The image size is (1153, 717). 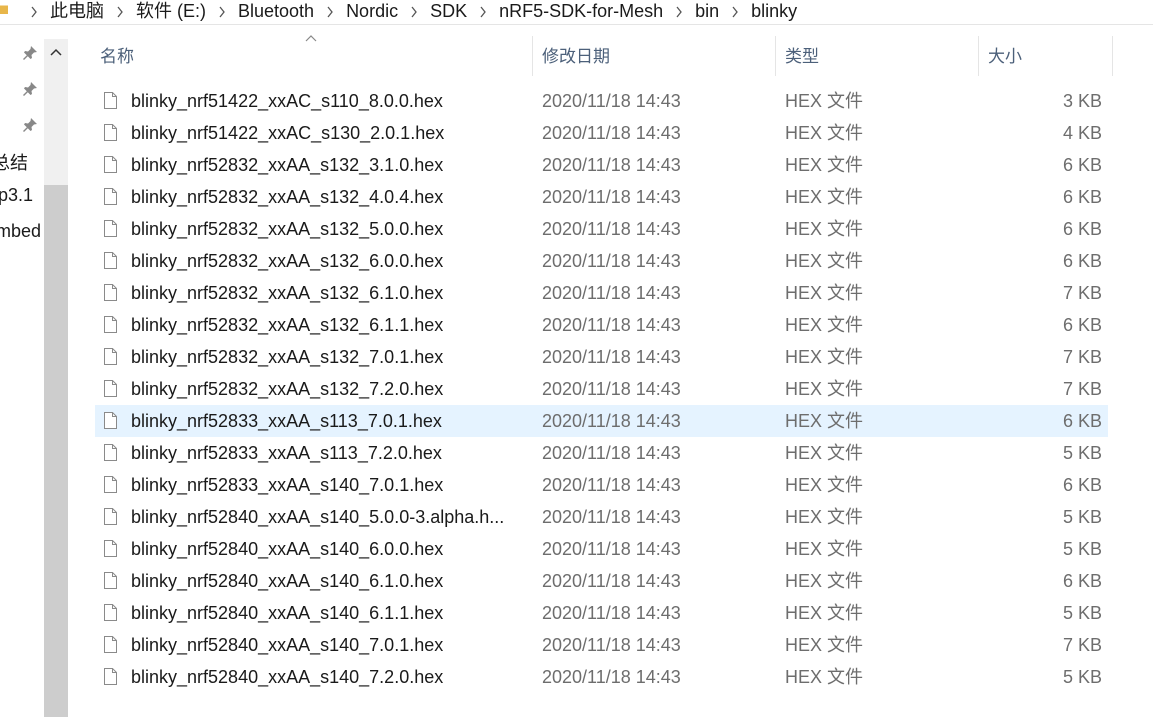 What do you see at coordinates (1082, 133) in the screenshot?
I see `file-size: 4 KB` at bounding box center [1082, 133].